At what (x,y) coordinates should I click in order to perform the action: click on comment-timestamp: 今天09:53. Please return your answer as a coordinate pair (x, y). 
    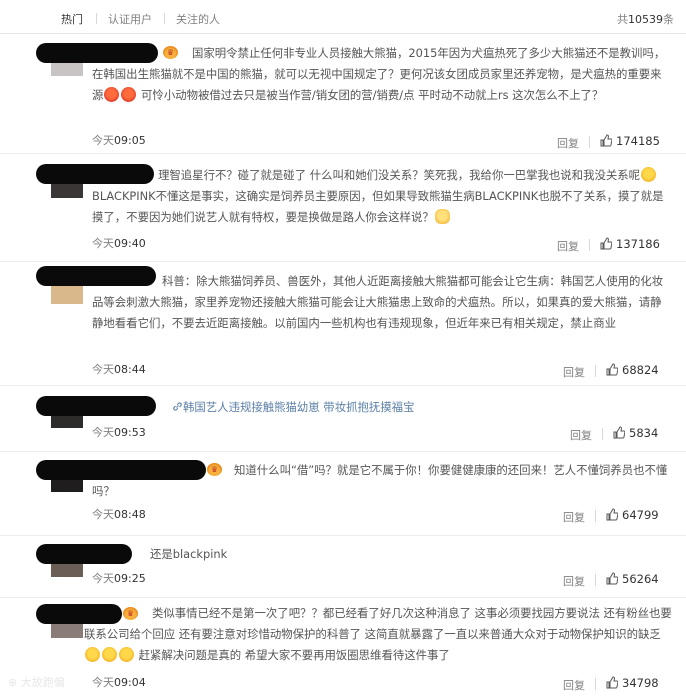
    Looking at the image, I should click on (119, 432).